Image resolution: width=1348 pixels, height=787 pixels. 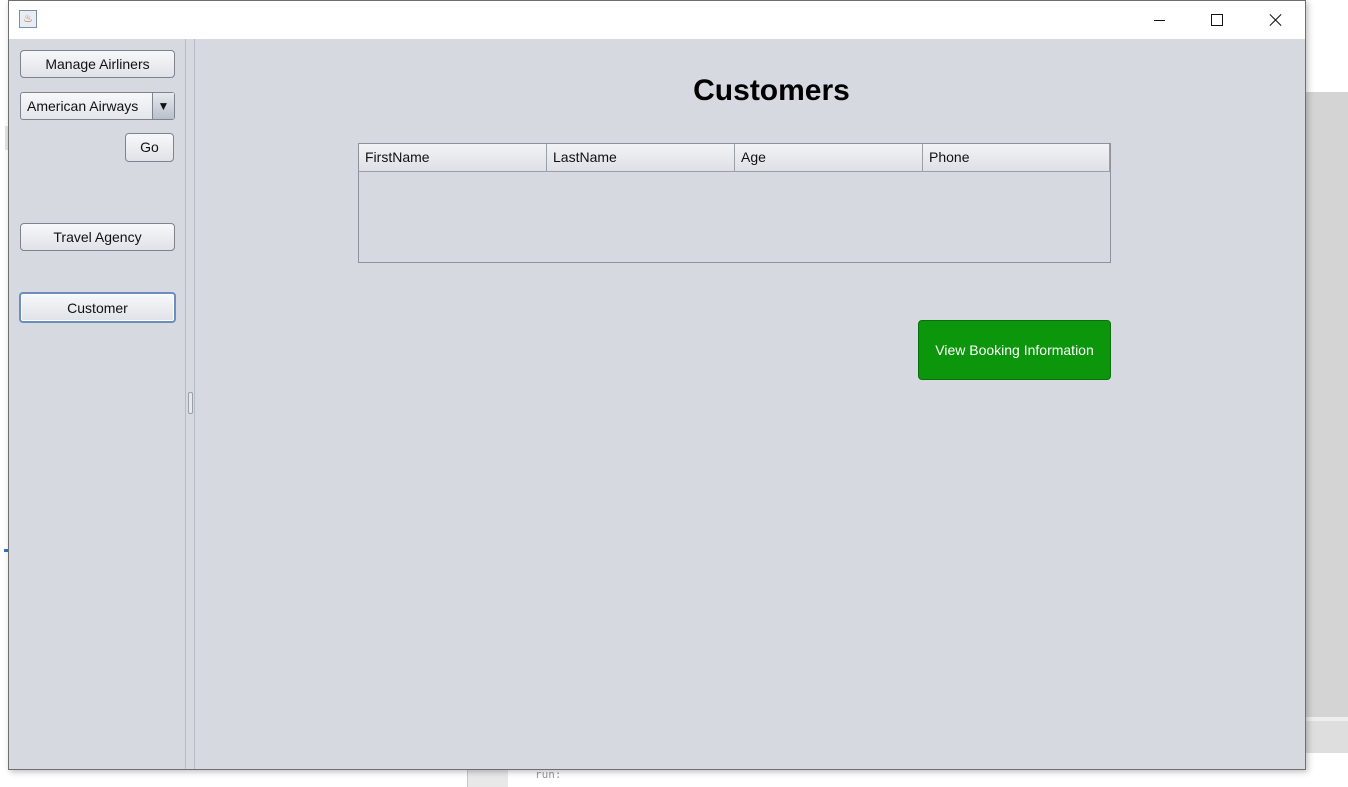 I want to click on close-icon, so click(x=1276, y=20).